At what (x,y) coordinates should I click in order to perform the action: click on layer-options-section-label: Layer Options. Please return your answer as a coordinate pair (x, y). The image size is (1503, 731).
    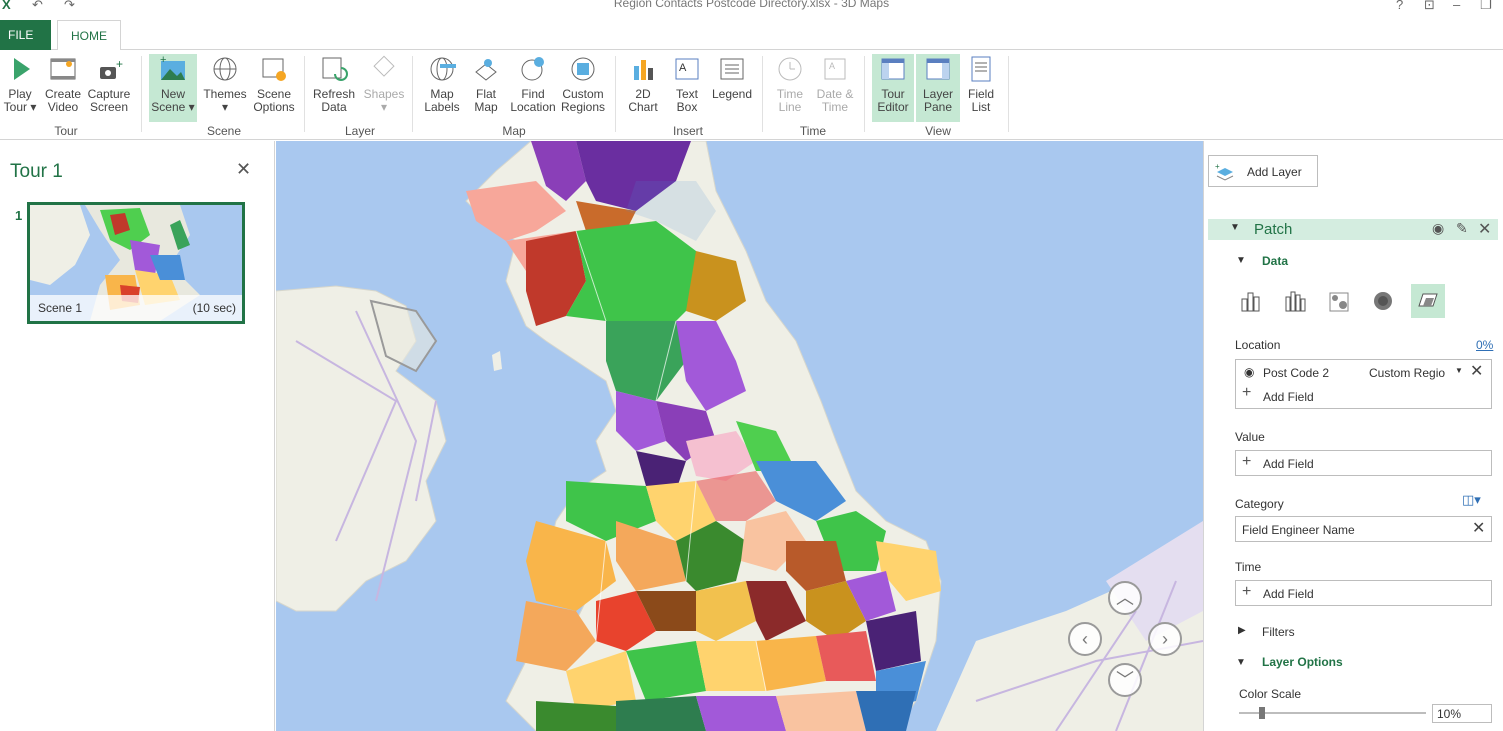
    Looking at the image, I should click on (1302, 662).